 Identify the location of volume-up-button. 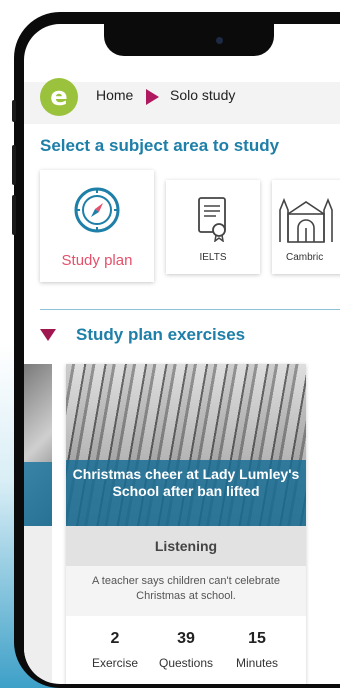
(14, 165).